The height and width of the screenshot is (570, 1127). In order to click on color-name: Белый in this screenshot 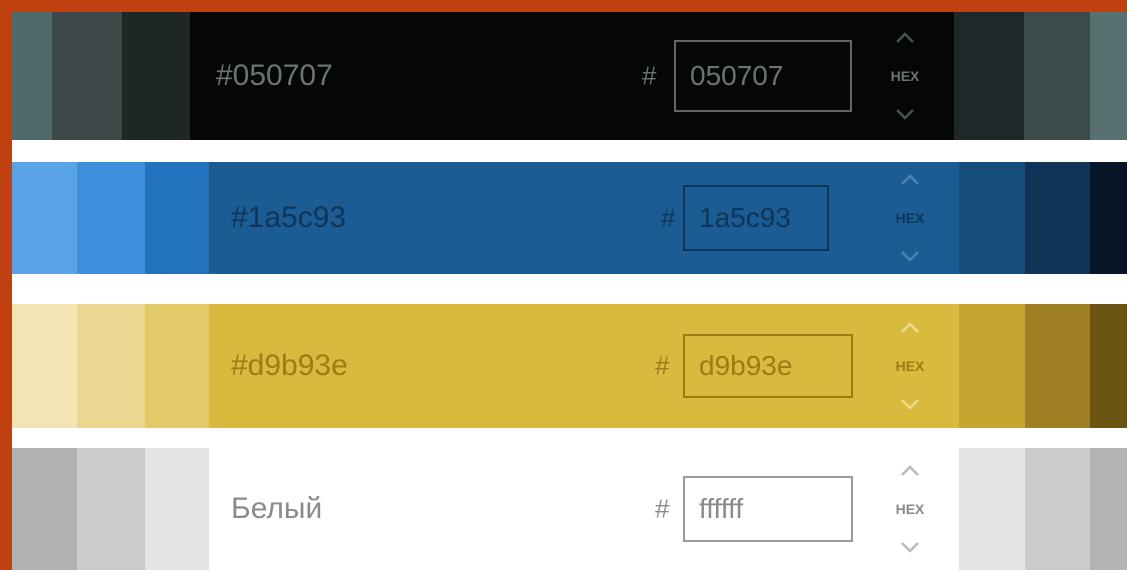, I will do `click(277, 508)`.